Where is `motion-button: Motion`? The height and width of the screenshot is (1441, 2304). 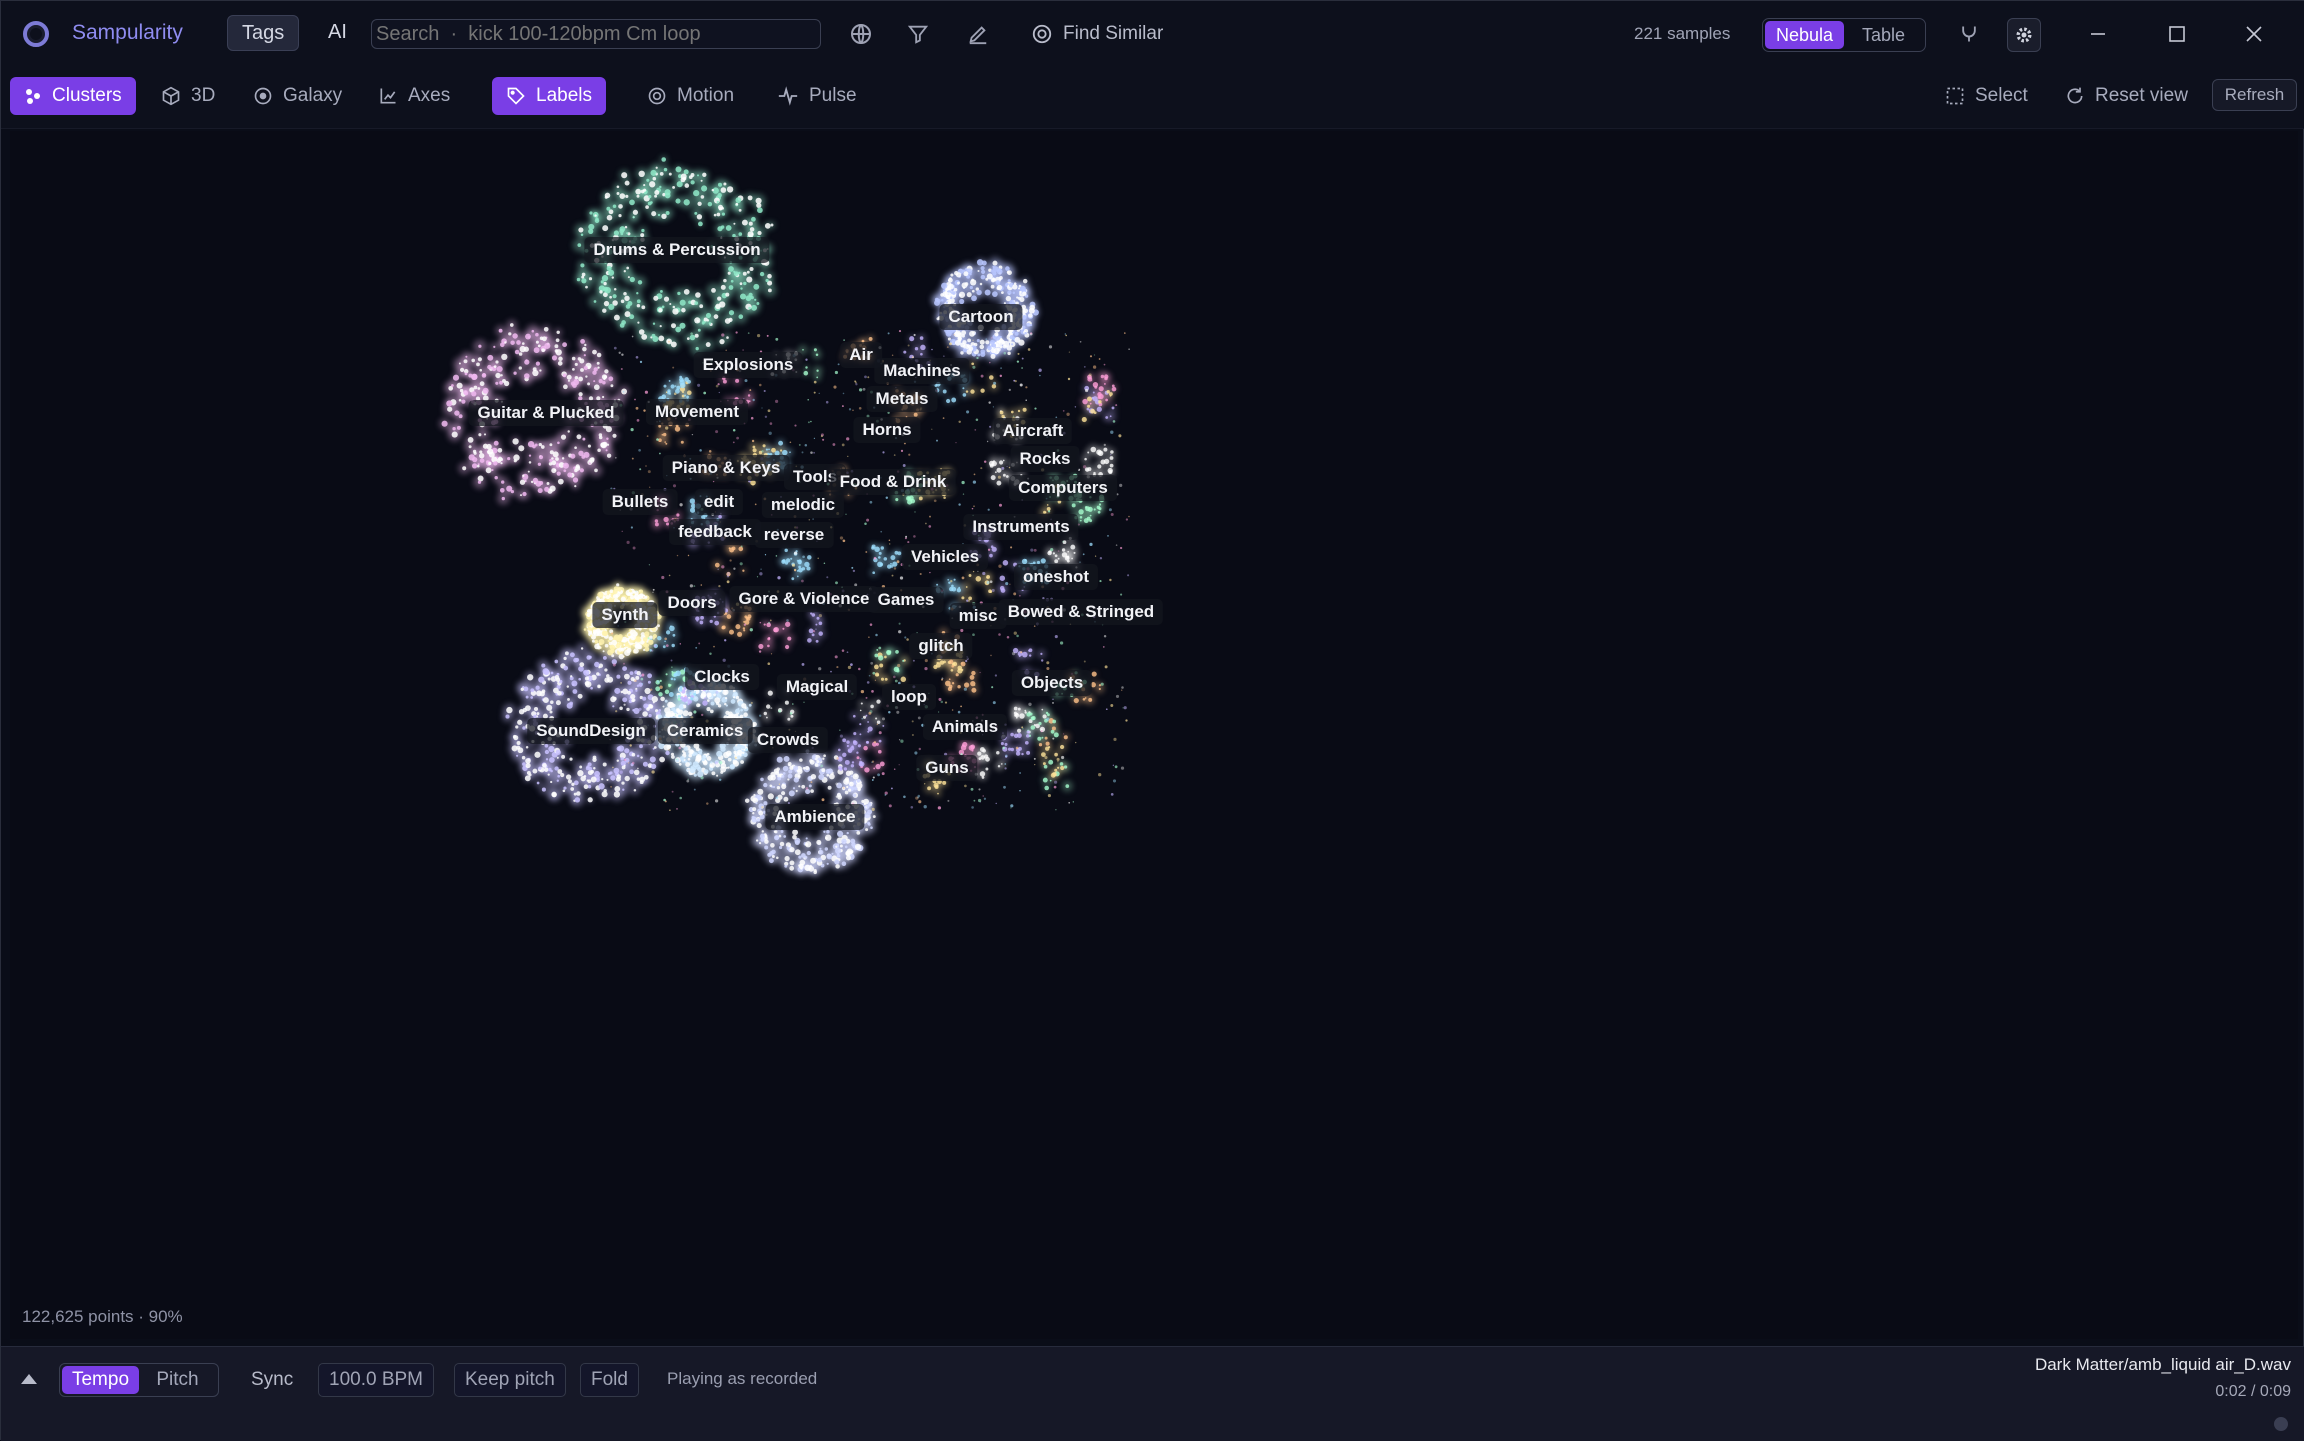 motion-button: Motion is located at coordinates (690, 96).